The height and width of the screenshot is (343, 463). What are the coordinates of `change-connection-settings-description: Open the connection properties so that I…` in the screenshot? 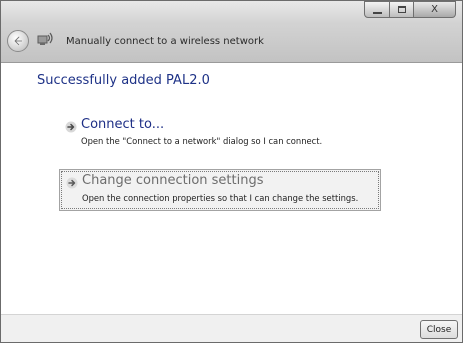 It's located at (220, 198).